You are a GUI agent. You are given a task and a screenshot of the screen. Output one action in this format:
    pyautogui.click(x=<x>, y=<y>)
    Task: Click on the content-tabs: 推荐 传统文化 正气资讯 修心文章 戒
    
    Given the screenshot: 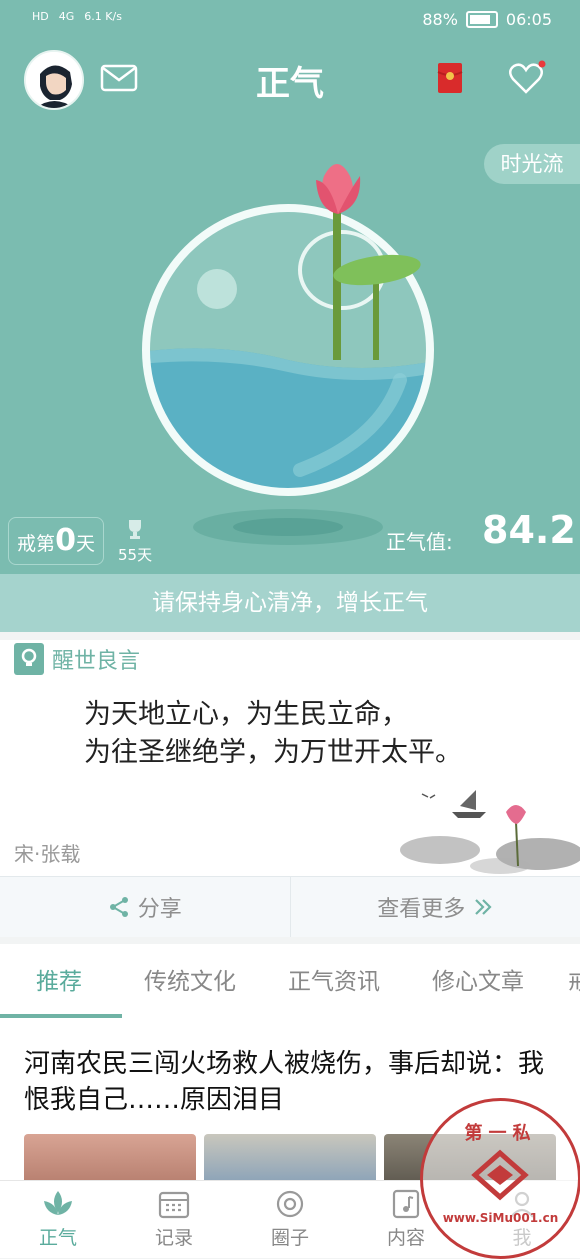 What is the action you would take?
    pyautogui.click(x=290, y=982)
    